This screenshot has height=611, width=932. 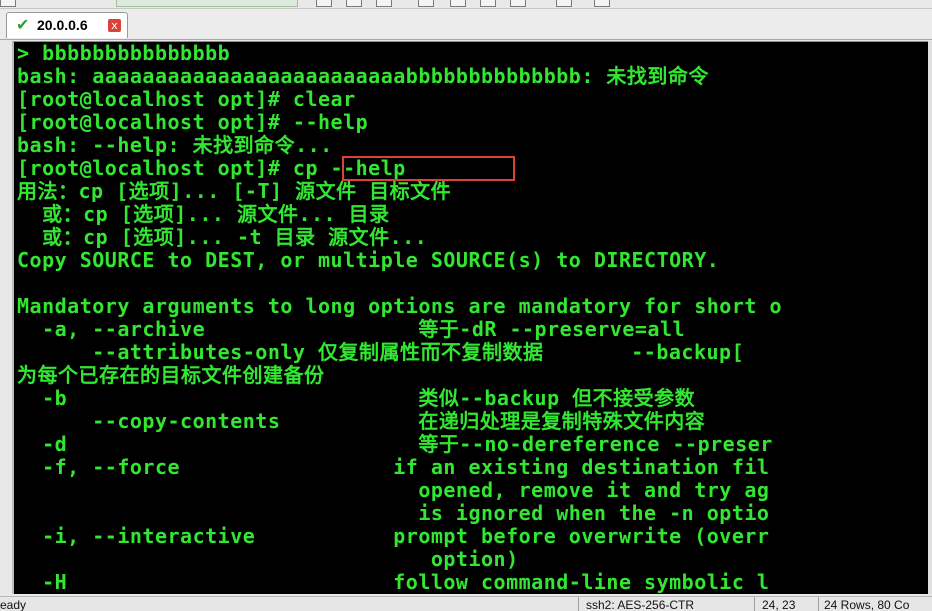 I want to click on terminal-line: --copy-contents 在递归处理是复制特殊文件内容, so click(x=361, y=421).